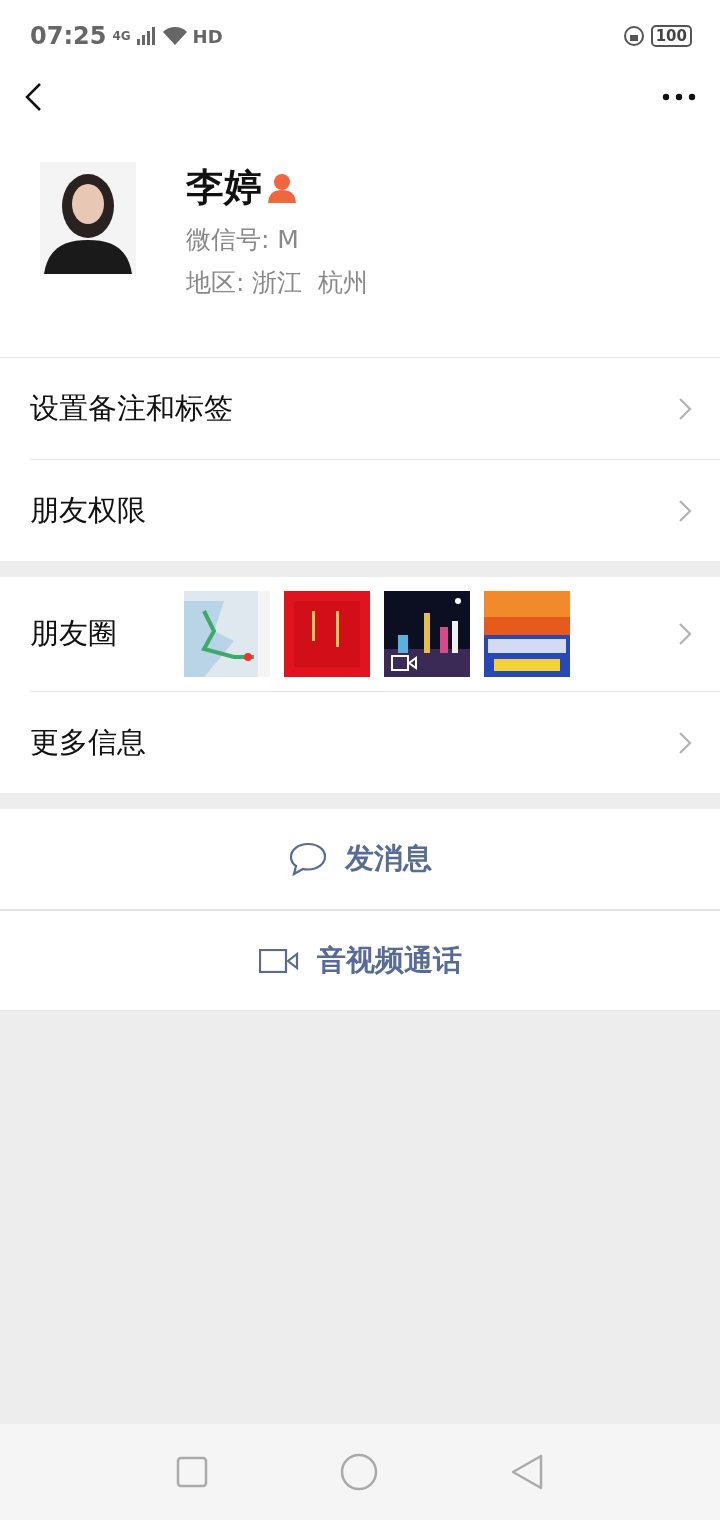  I want to click on action-button: 音视频通话, so click(360, 960).